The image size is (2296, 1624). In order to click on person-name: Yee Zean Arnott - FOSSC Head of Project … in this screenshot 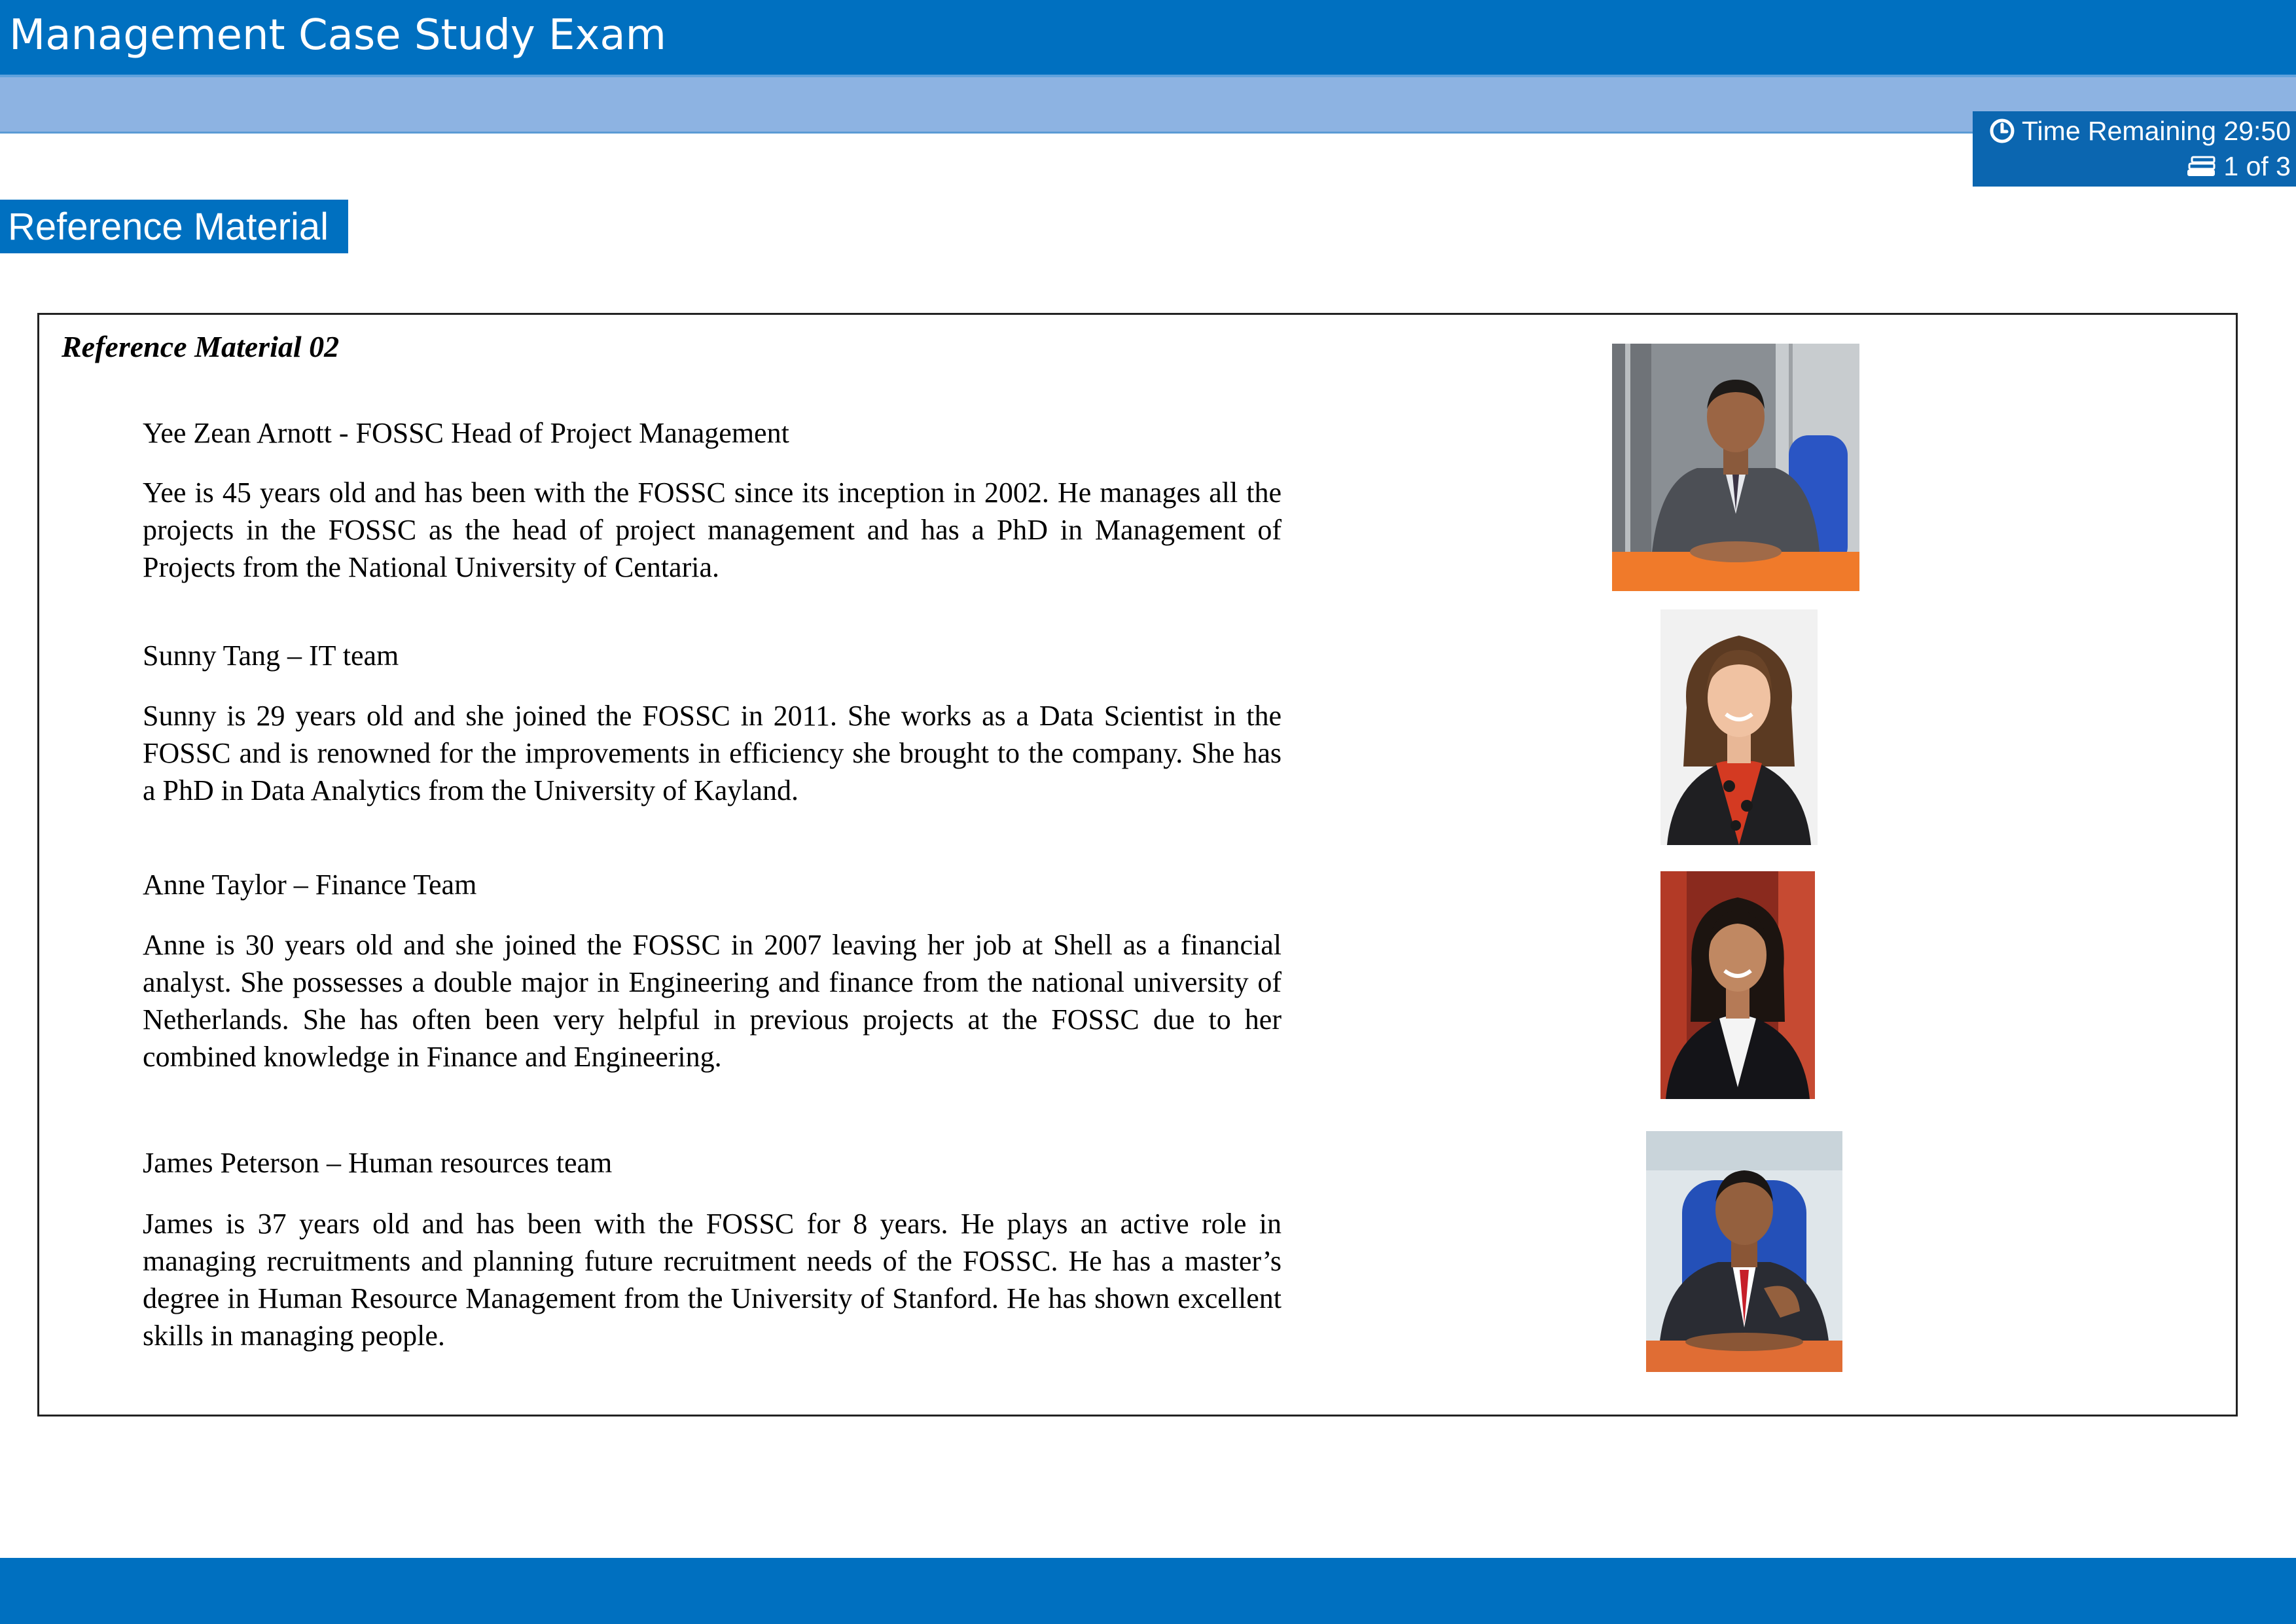, I will do `click(466, 433)`.